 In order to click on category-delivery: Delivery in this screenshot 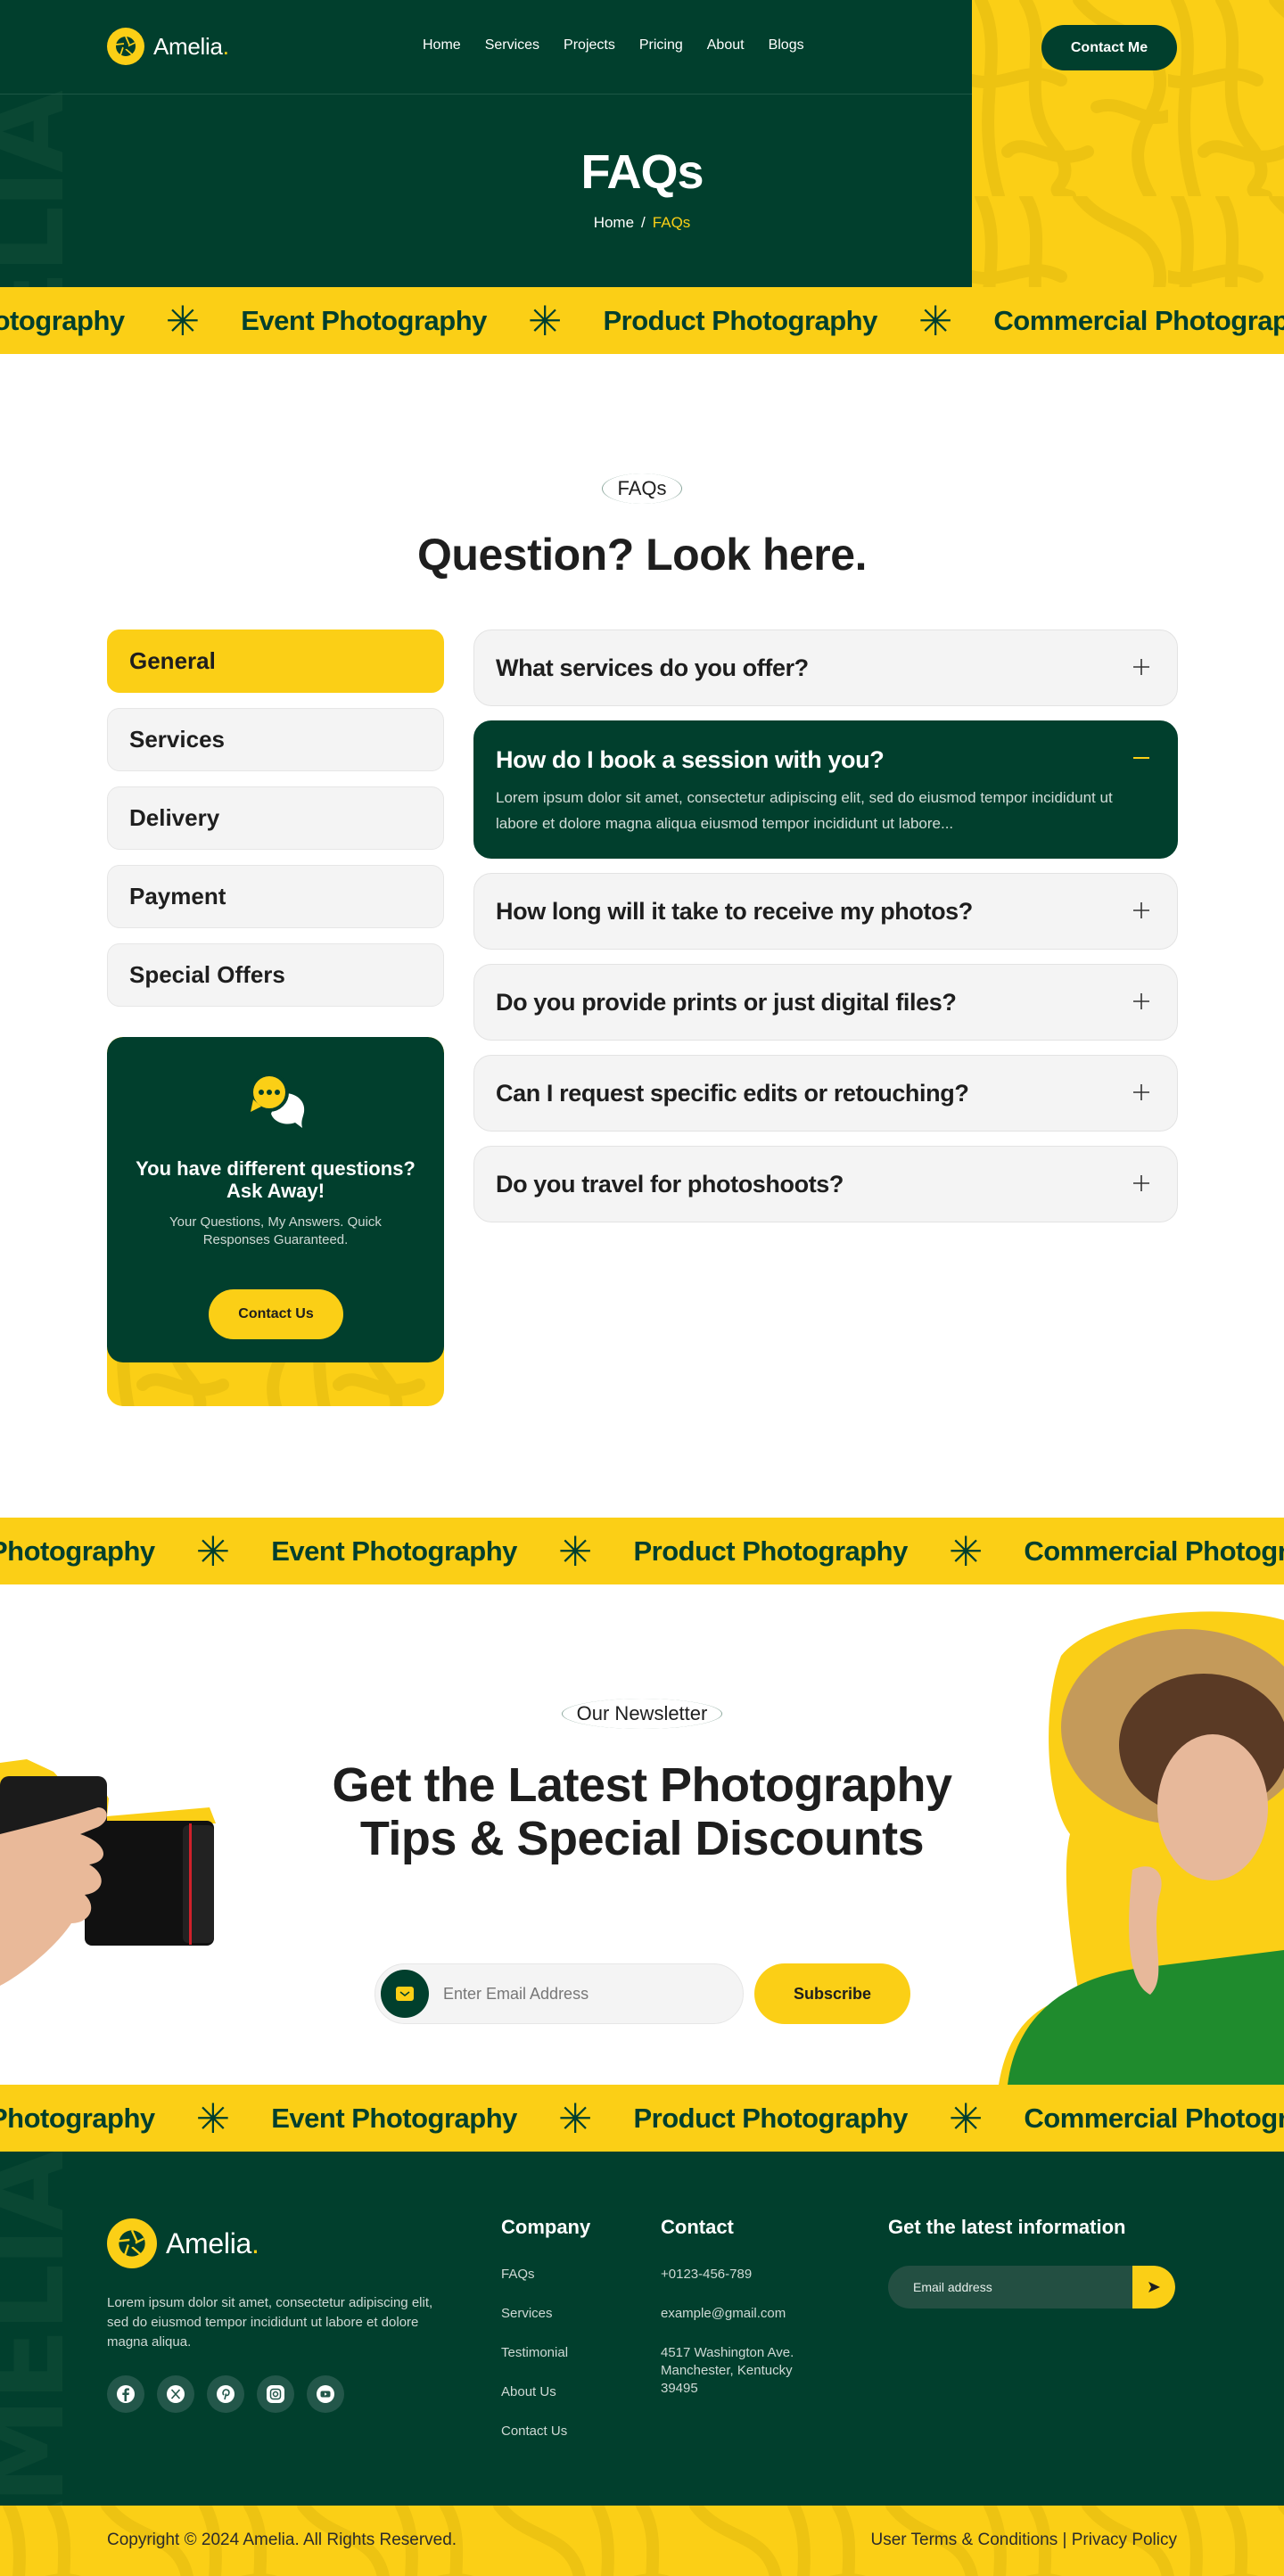, I will do `click(275, 818)`.